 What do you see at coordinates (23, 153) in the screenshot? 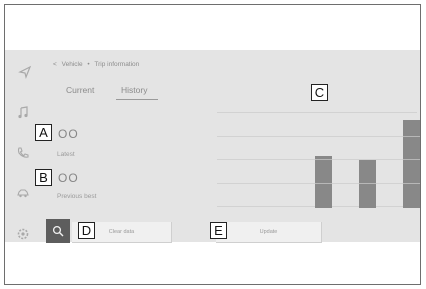
I see `phone-icon` at bounding box center [23, 153].